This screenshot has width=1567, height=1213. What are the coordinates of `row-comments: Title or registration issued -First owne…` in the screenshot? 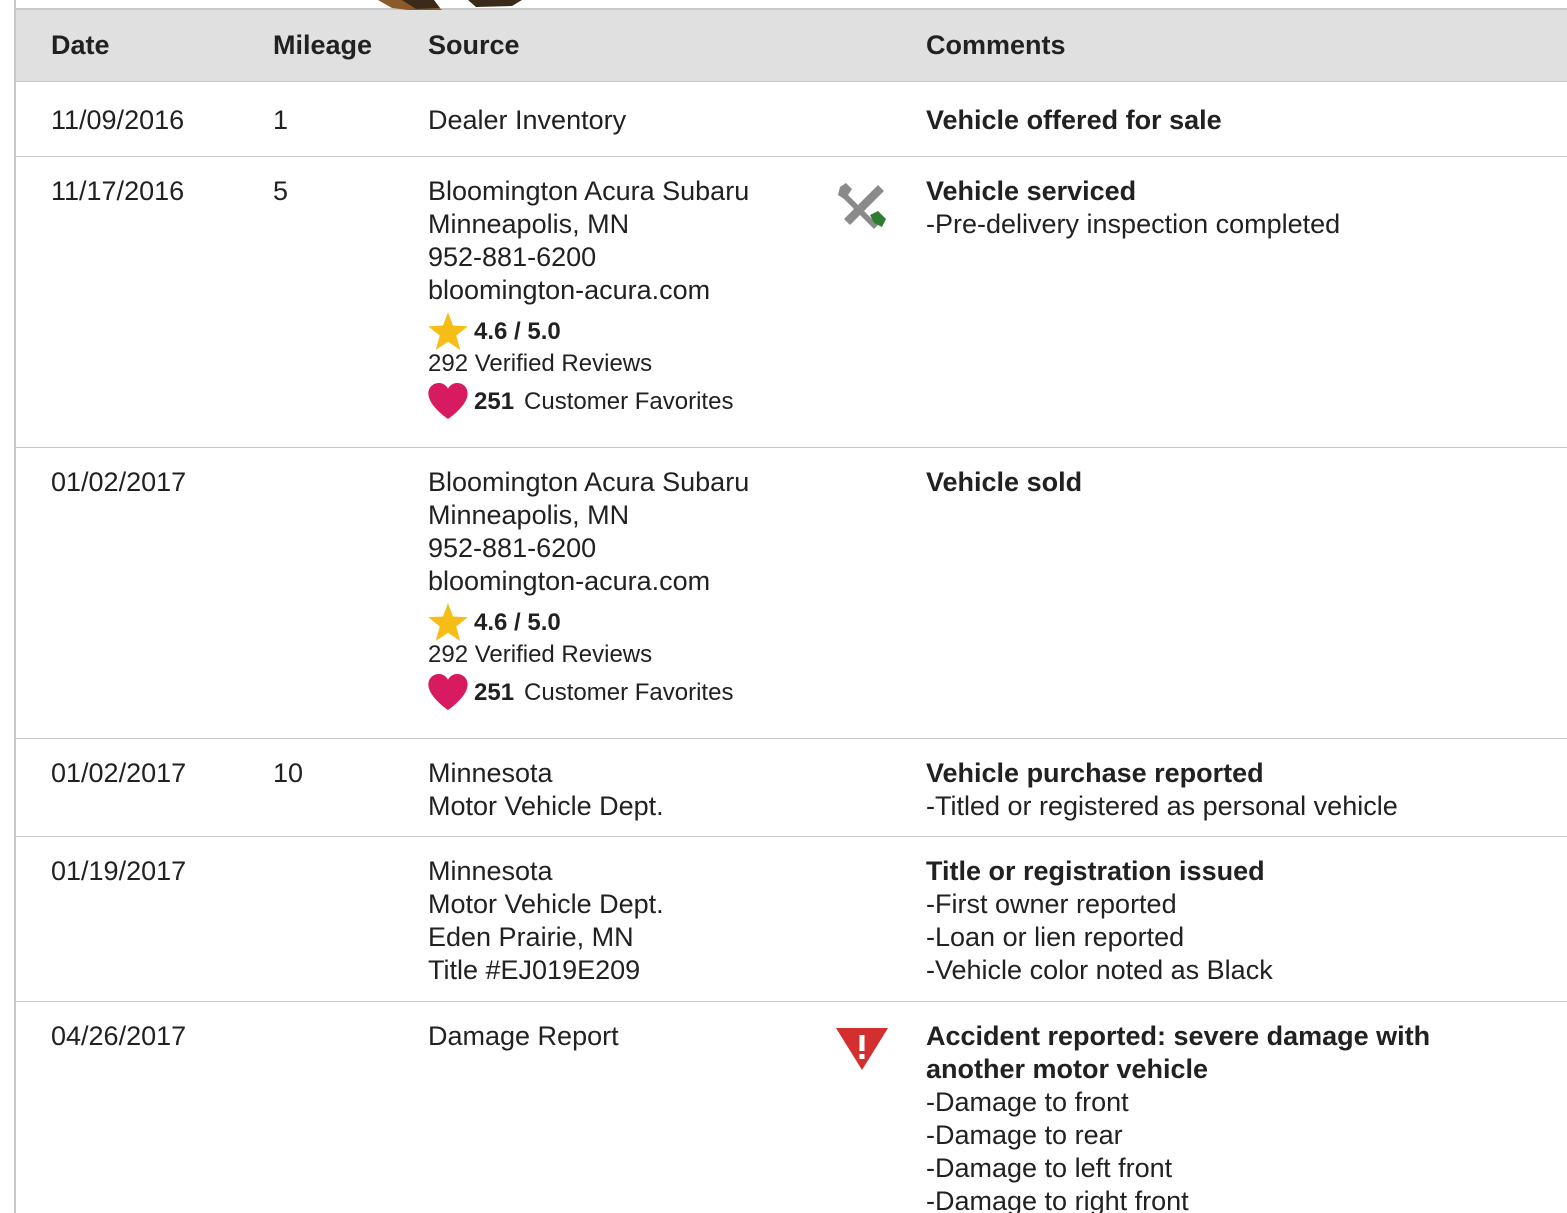 It's located at (1236, 921).